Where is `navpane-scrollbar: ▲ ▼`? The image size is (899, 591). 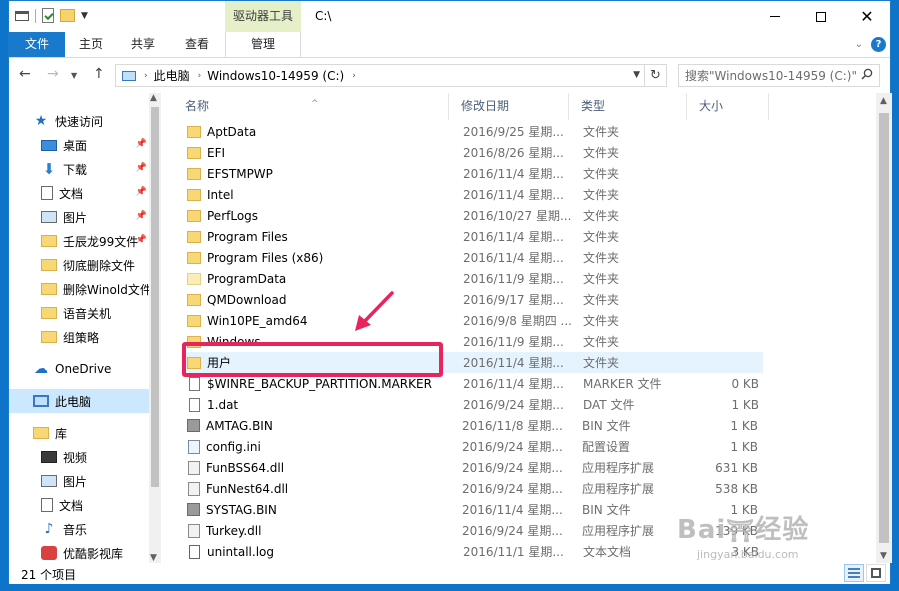
navpane-scrollbar: ▲ ▼ is located at coordinates (155, 328).